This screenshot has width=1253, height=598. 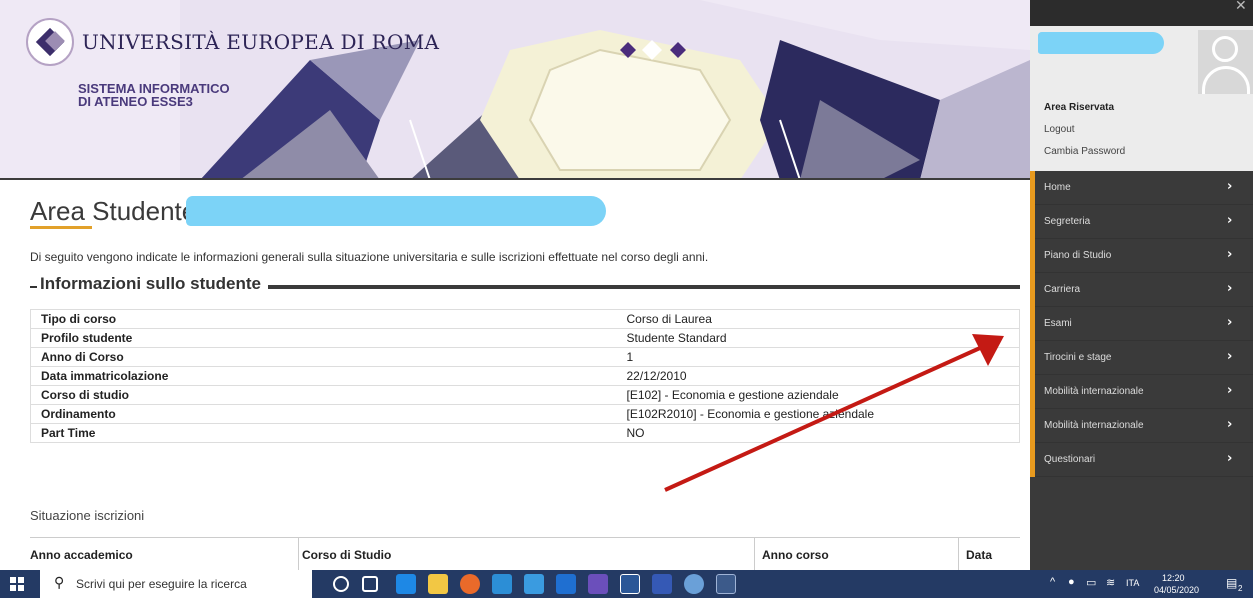 I want to click on info-key: Profilo studente, so click(x=323, y=338).